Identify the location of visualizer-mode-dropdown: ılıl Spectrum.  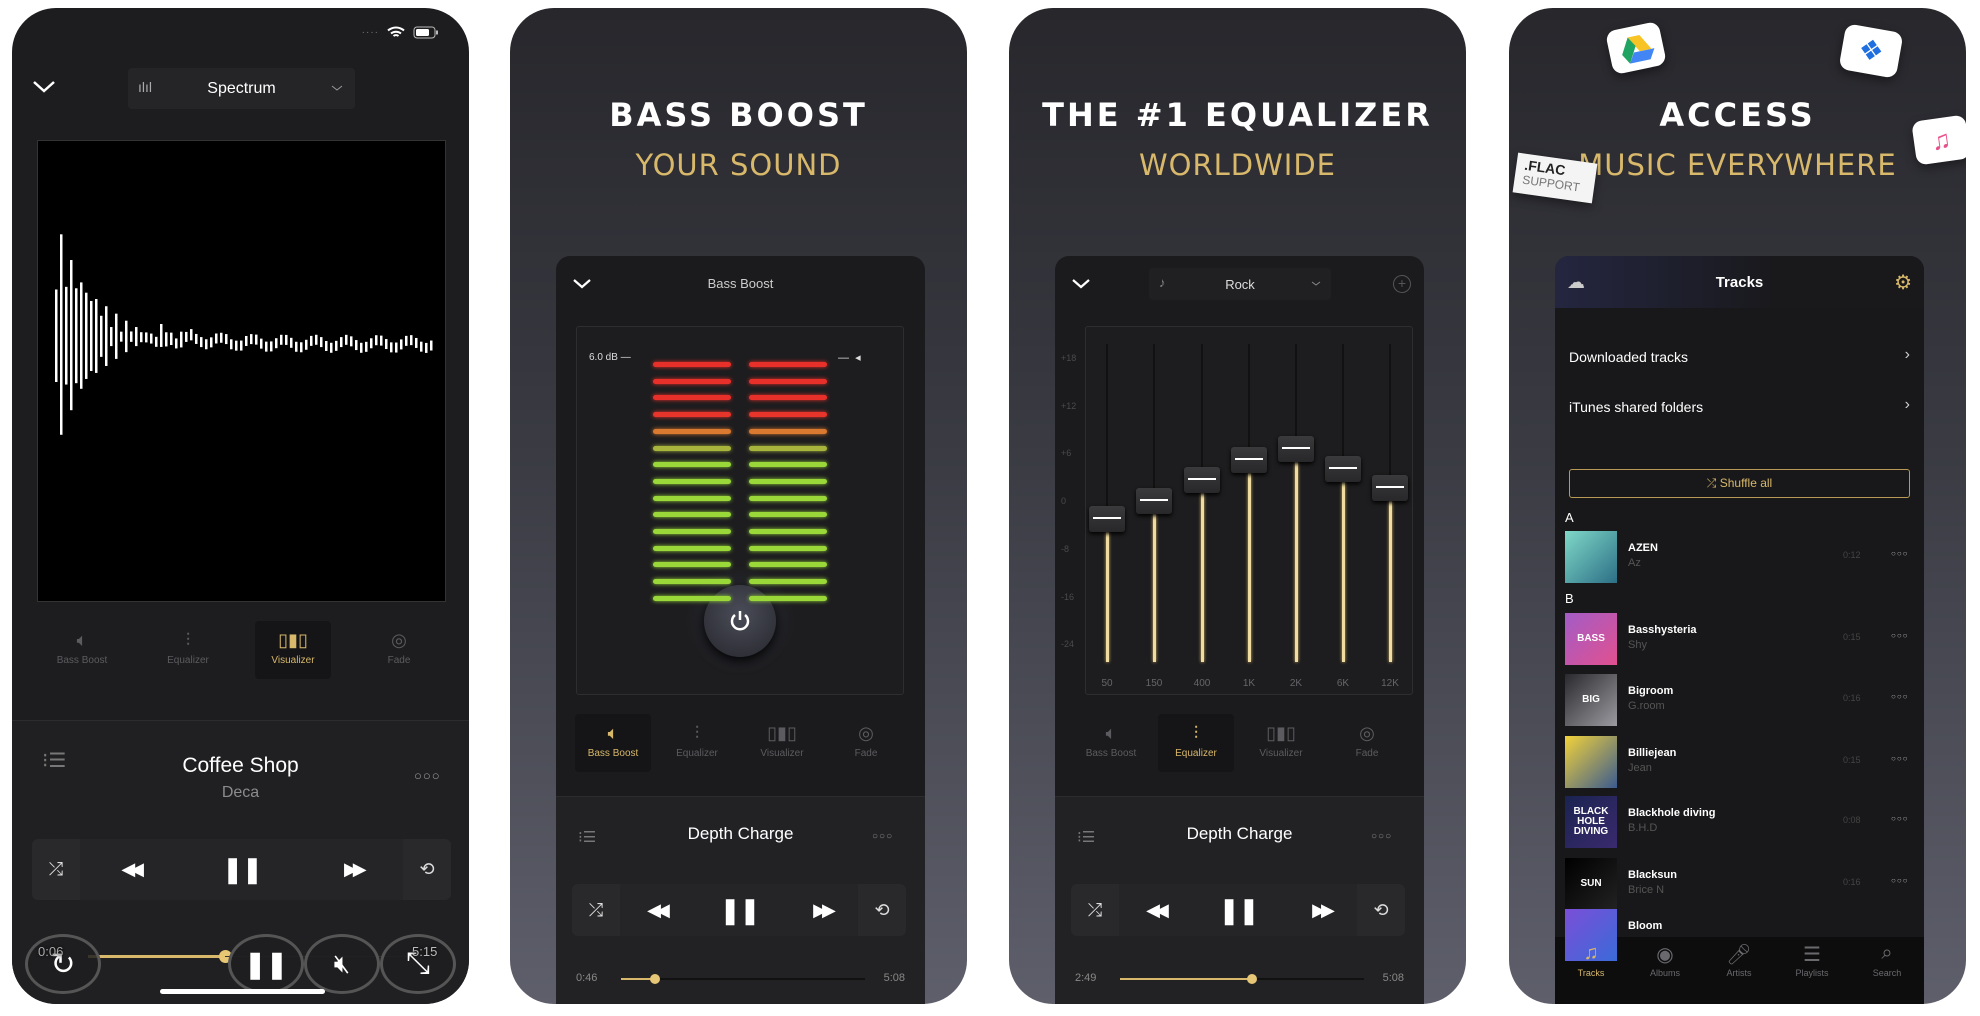
(241, 88).